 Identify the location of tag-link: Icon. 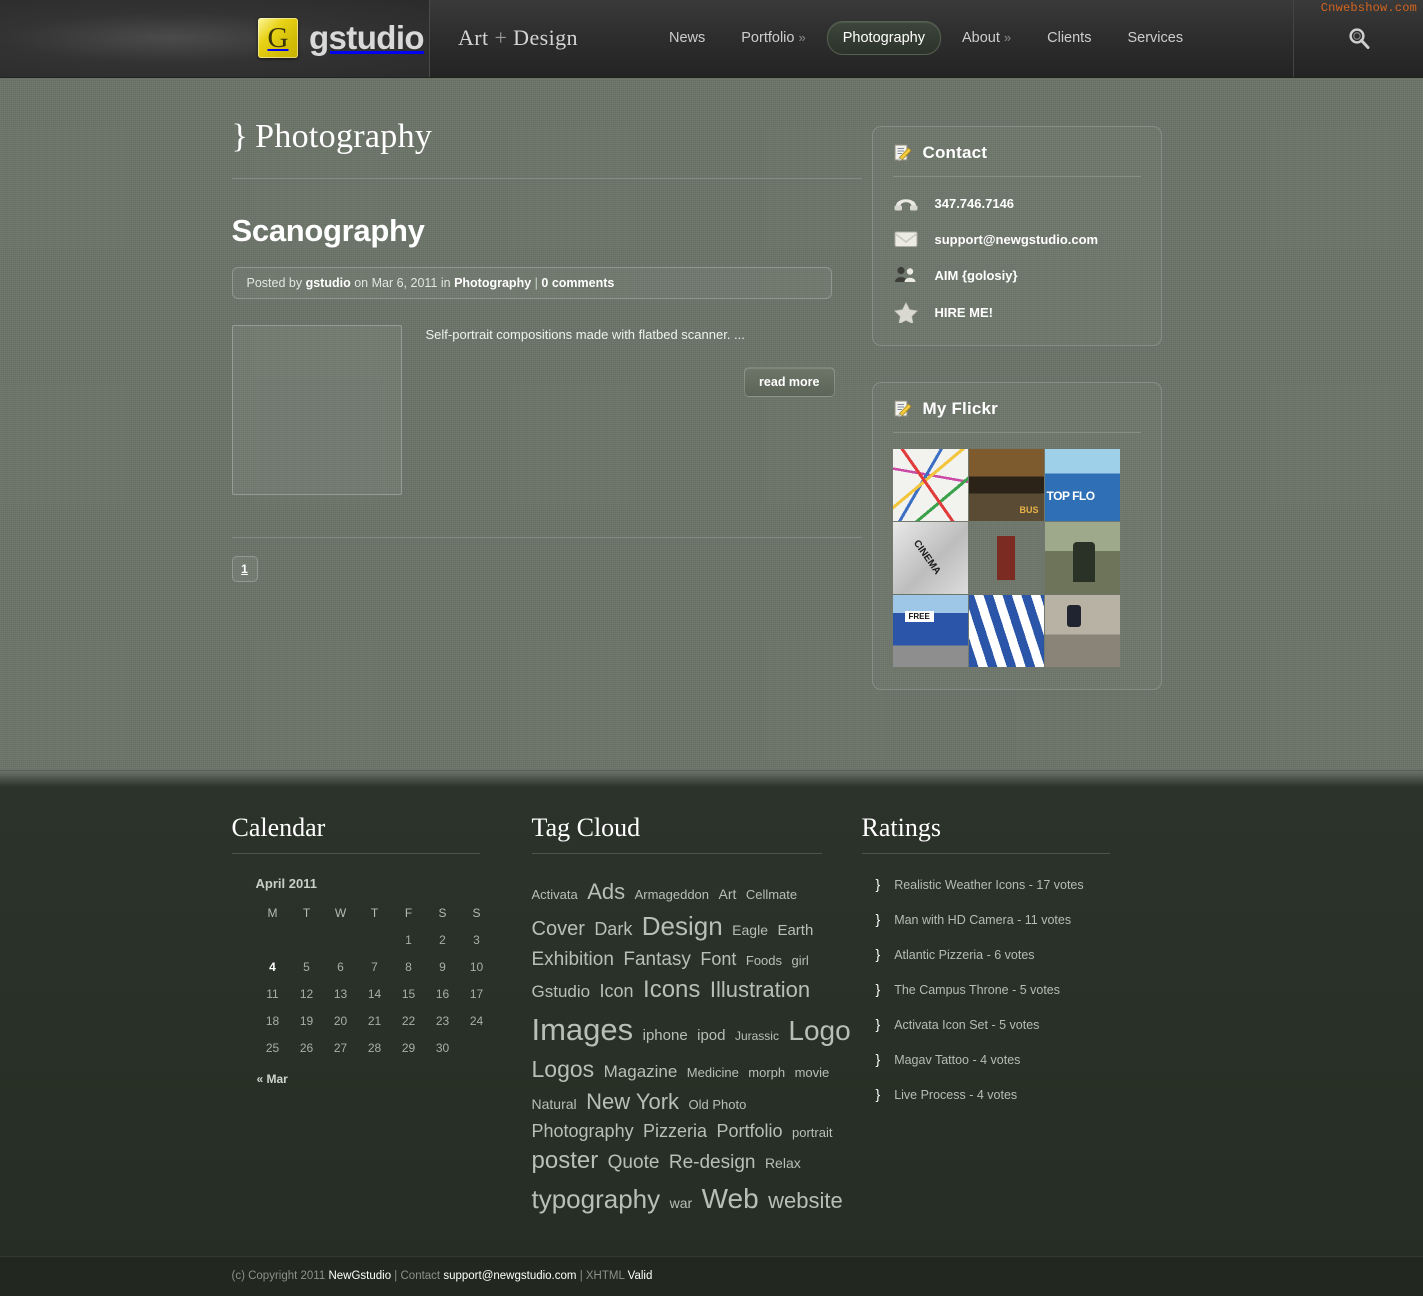
(617, 991).